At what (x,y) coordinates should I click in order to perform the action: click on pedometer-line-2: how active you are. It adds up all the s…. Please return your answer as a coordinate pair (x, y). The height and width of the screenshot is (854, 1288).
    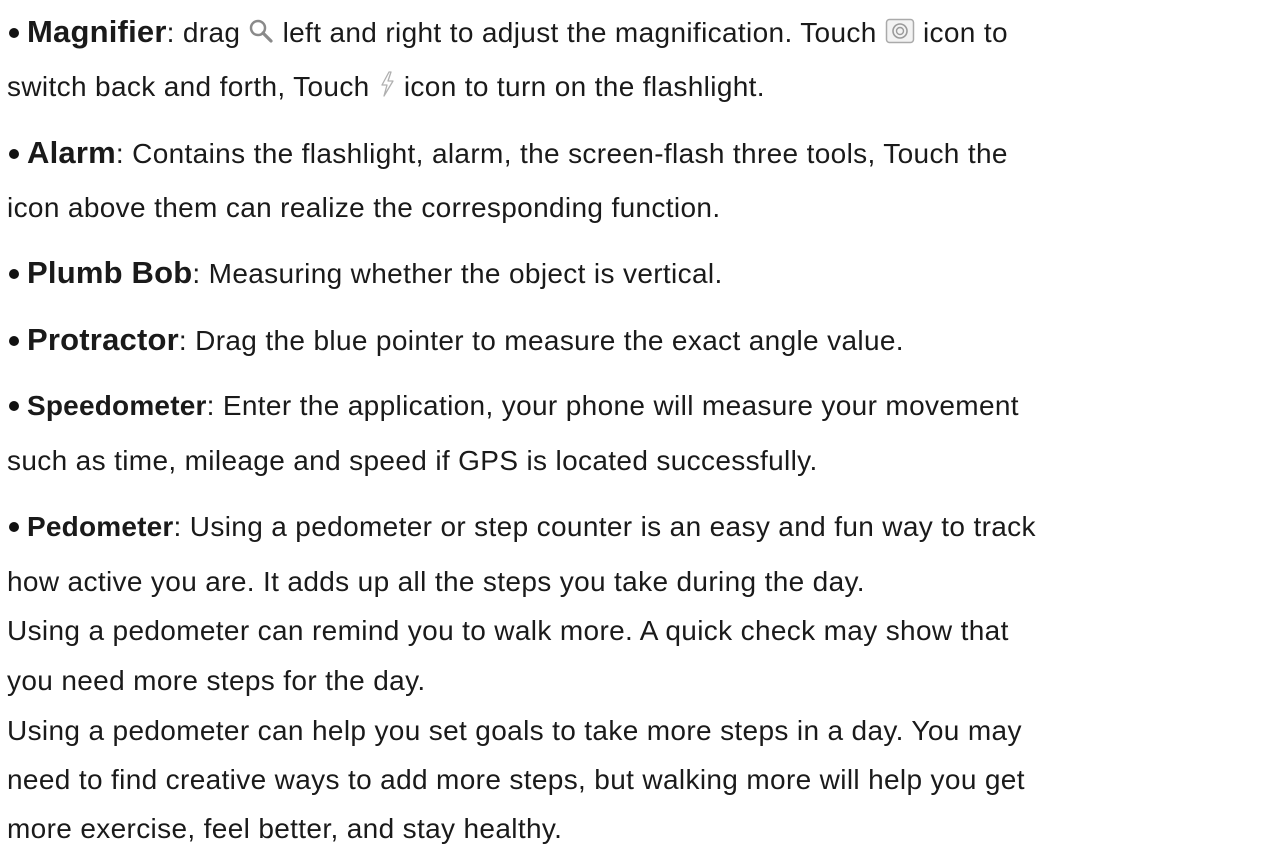
    Looking at the image, I should click on (436, 581).